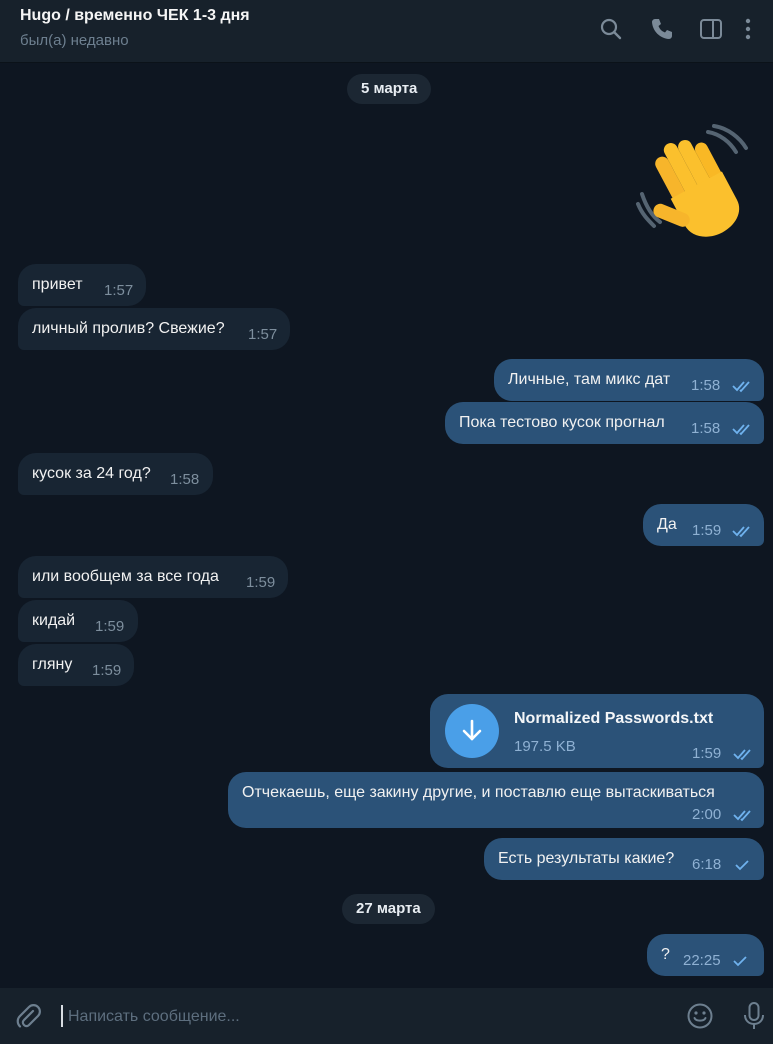  I want to click on waving-hand-sticker, so click(696, 184).